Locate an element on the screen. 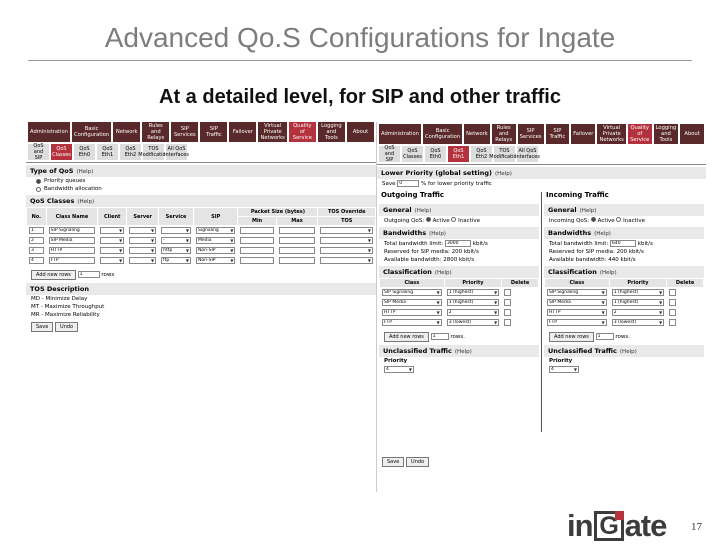 Image resolution: width=720 pixels, height=544 pixels. no-field: 4 is located at coordinates (36, 260).